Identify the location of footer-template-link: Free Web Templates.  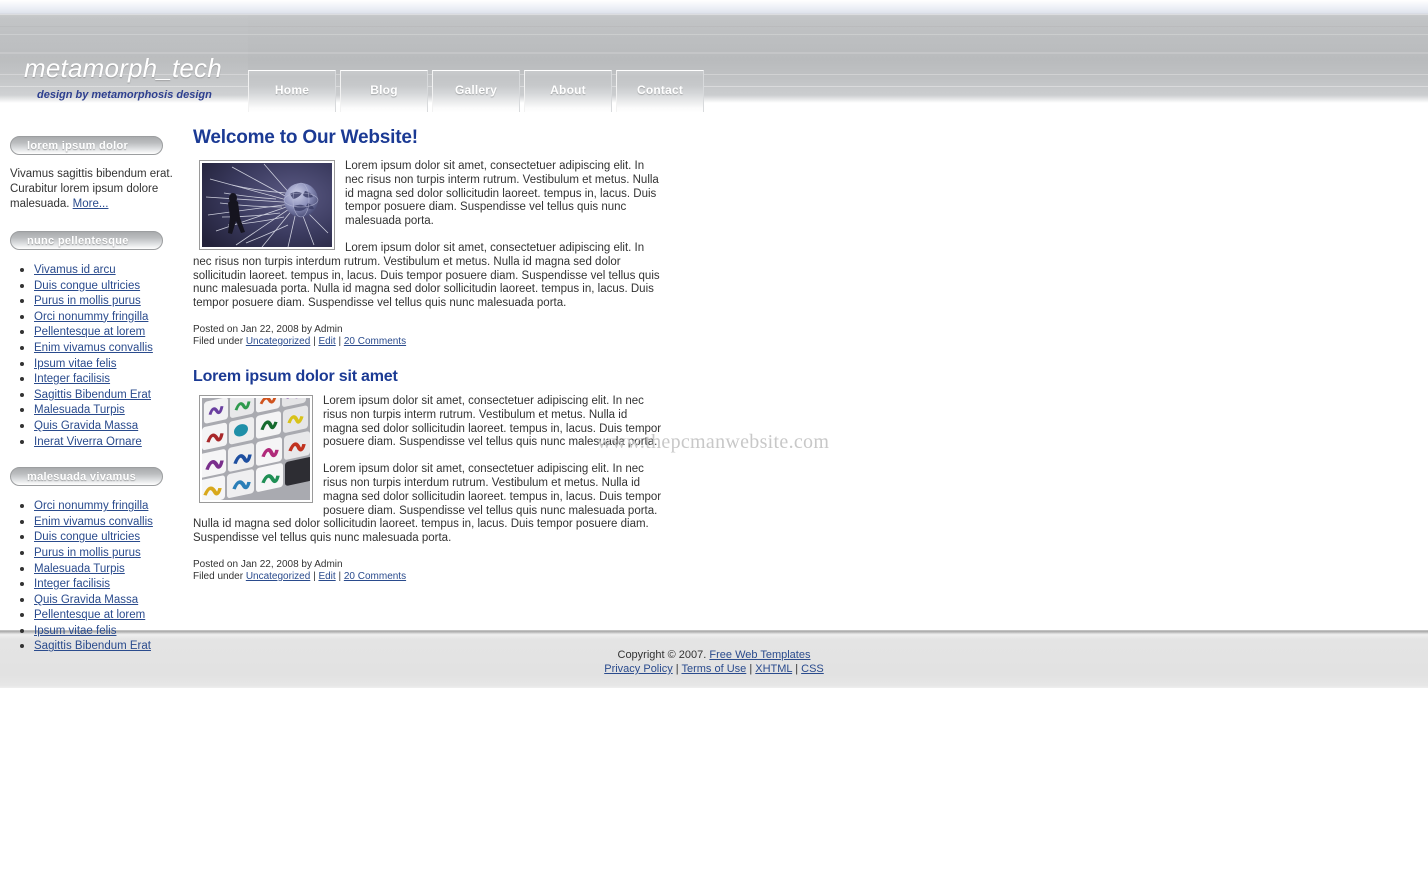
(759, 655).